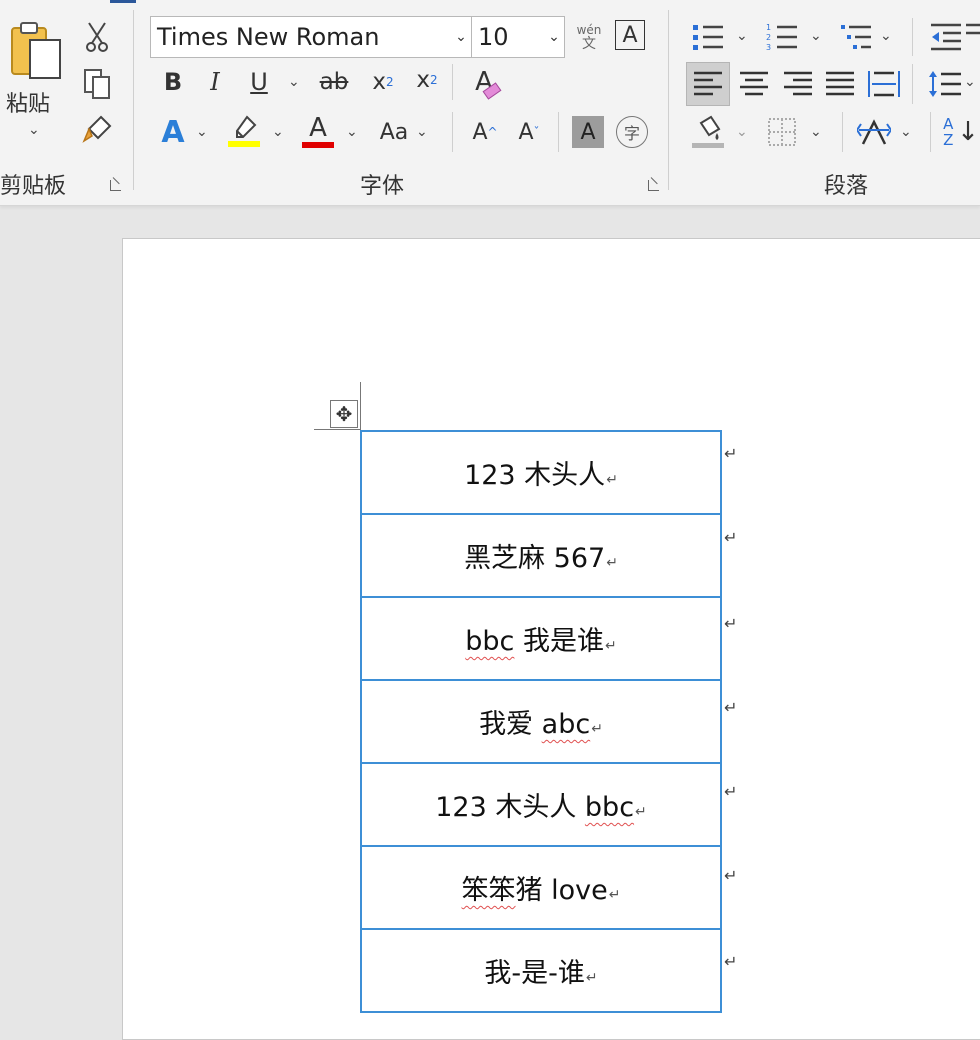 The width and height of the screenshot is (980, 1040). What do you see at coordinates (973, 37) in the screenshot?
I see `increase-indent-icon` at bounding box center [973, 37].